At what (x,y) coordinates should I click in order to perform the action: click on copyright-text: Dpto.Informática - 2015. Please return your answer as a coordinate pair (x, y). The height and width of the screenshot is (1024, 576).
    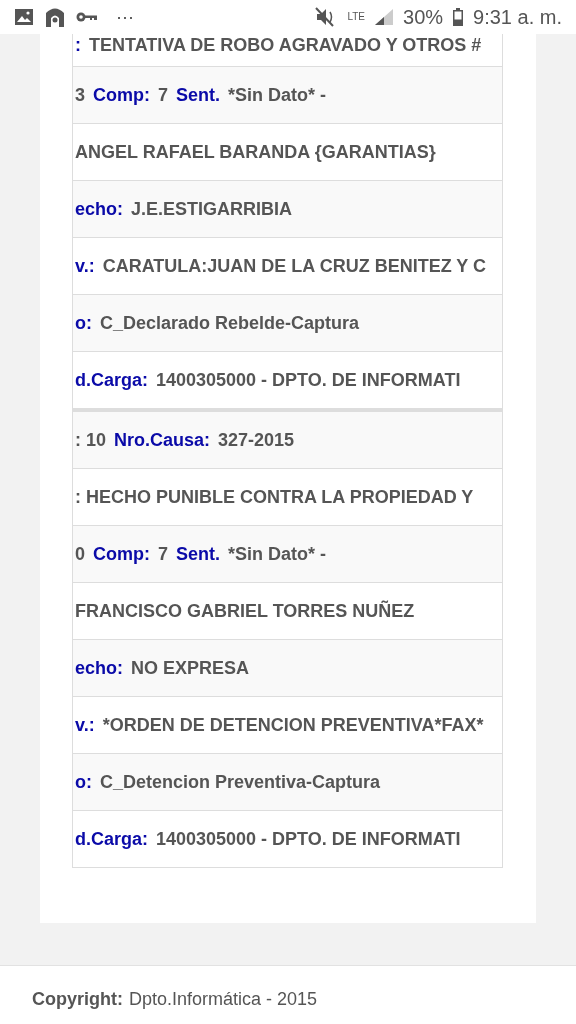
    Looking at the image, I should click on (223, 999).